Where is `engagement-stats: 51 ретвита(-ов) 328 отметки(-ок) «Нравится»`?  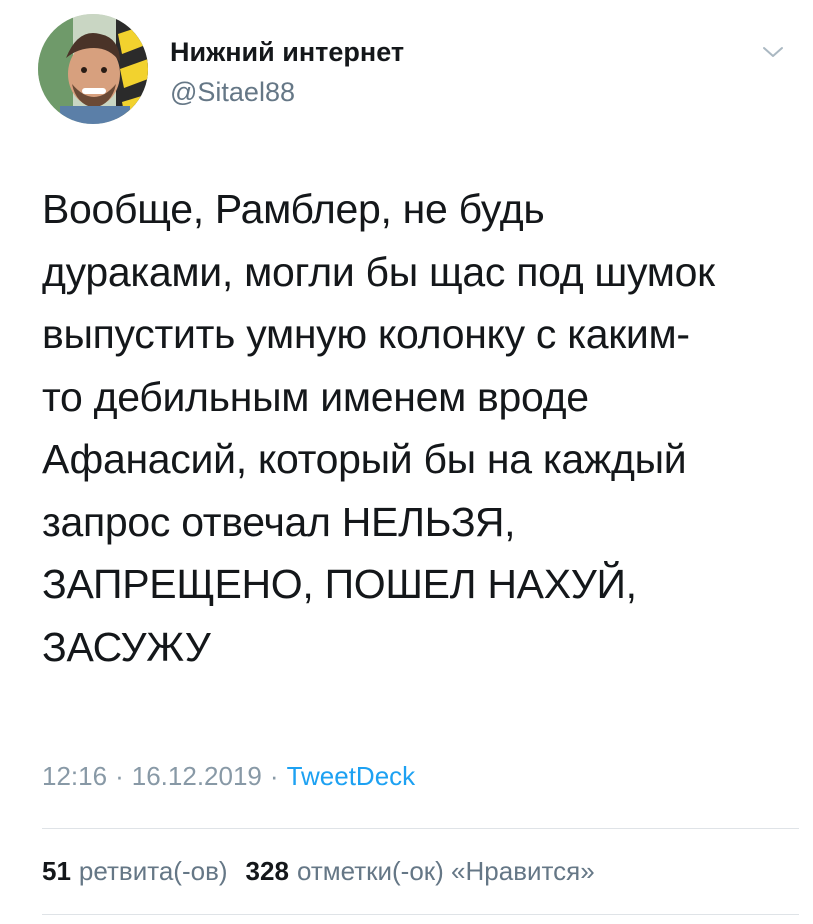
engagement-stats: 51 ретвита(-ов) 328 отметки(-ок) «Нравится» is located at coordinates (318, 871).